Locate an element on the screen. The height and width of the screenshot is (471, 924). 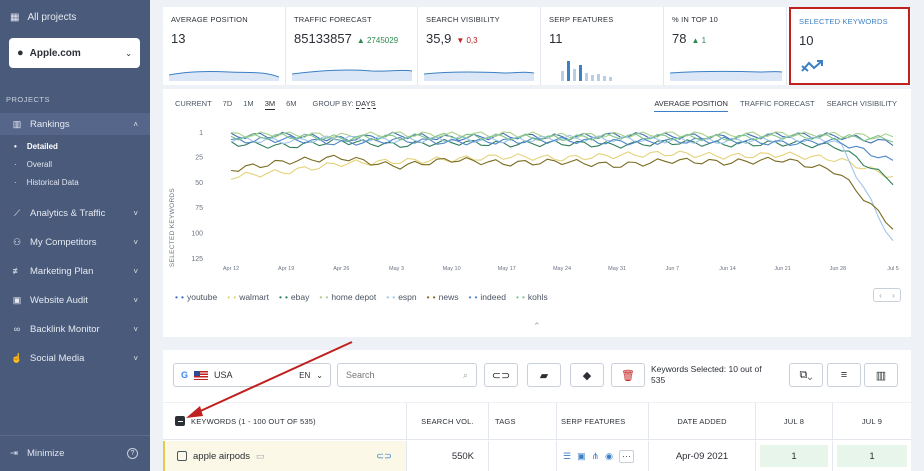
search-icon: ⌕ is located at coordinates (465, 375).